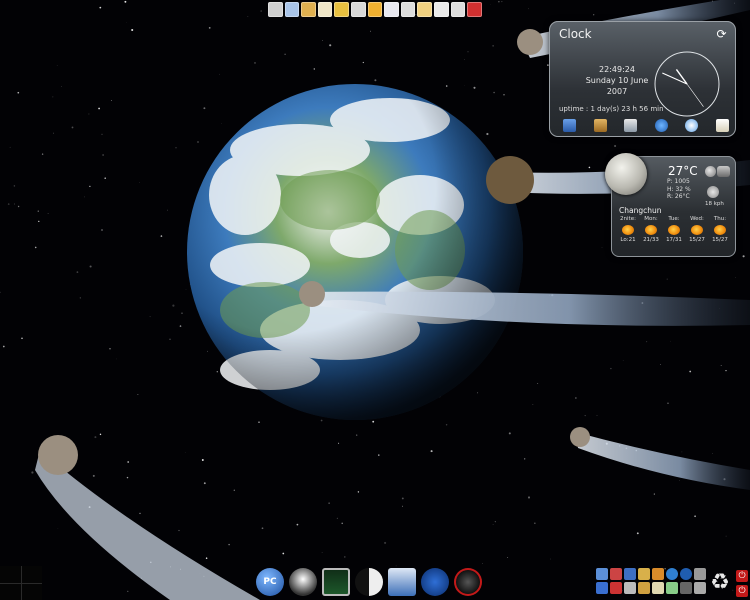  What do you see at coordinates (602, 588) in the screenshot?
I see `shield-icon` at bounding box center [602, 588].